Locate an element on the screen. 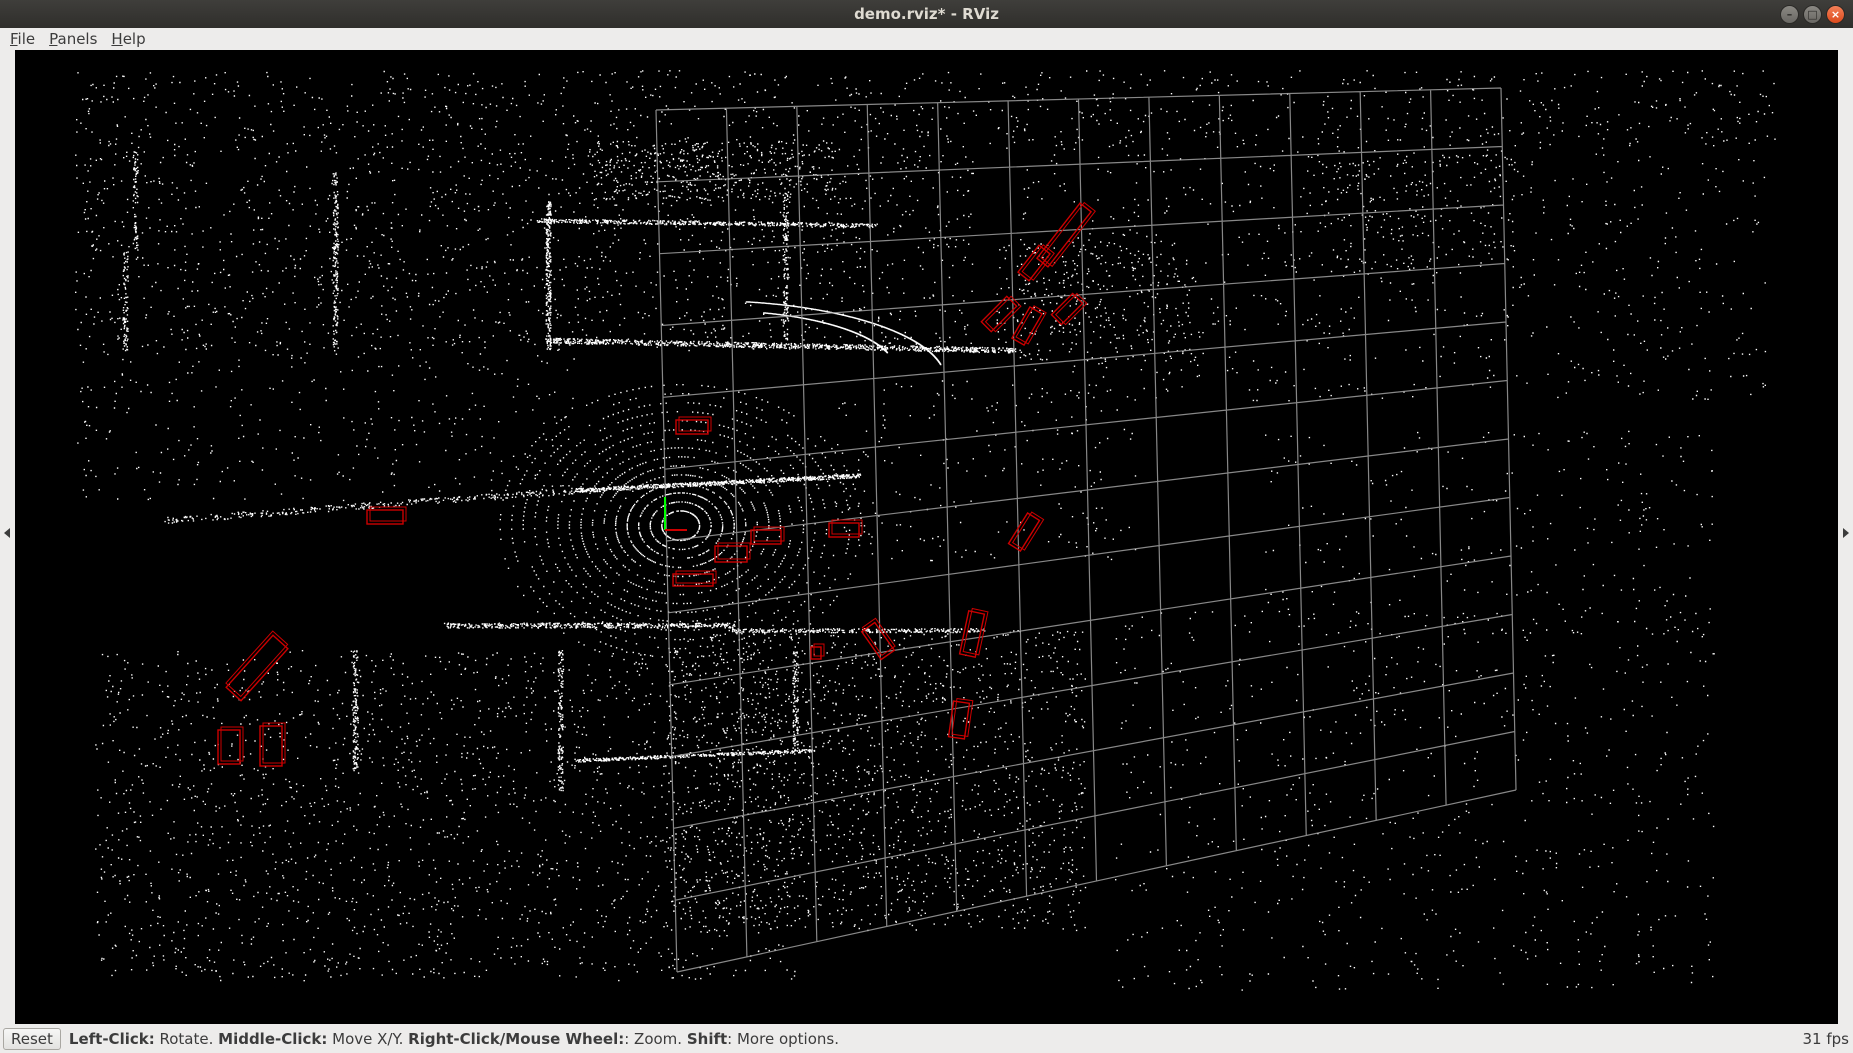 This screenshot has width=1853, height=1053. sensor-origin-axis is located at coordinates (675, 514).